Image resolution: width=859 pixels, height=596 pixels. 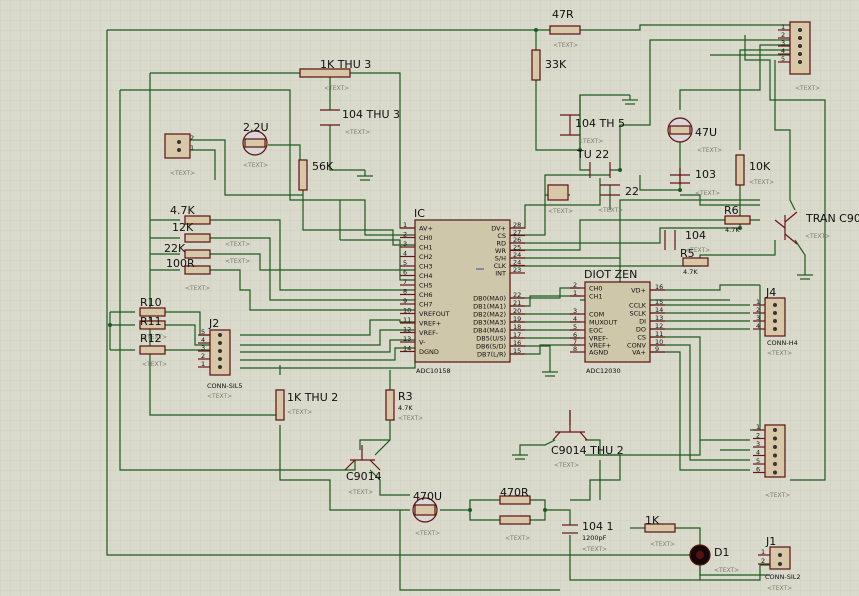 What do you see at coordinates (758, 453) in the screenshot?
I see `connector-pin-number: 4` at bounding box center [758, 453].